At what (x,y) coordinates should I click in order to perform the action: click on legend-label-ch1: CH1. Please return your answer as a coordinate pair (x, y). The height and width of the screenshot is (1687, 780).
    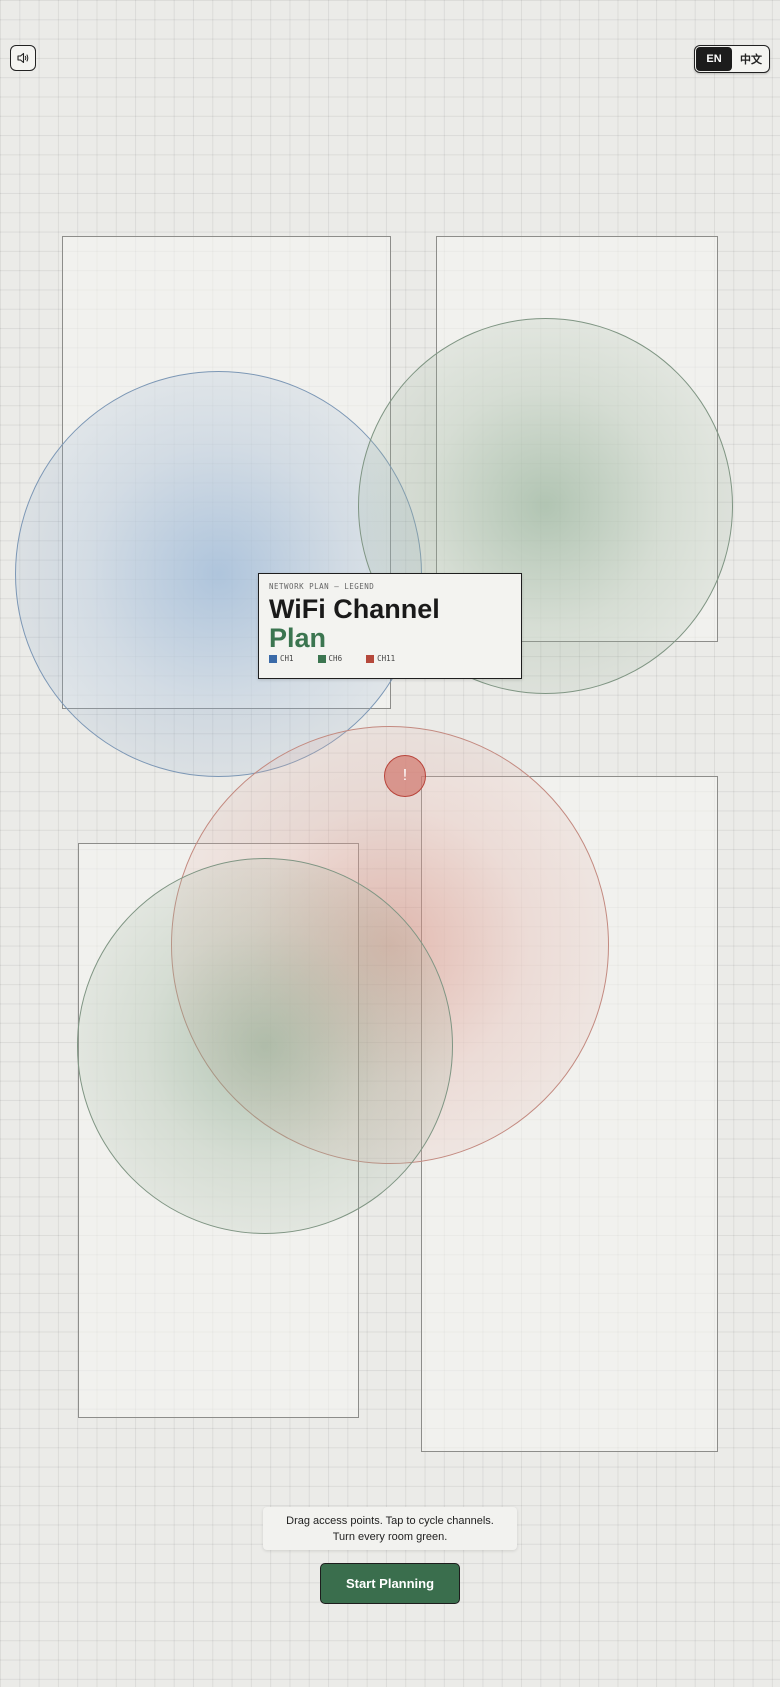
    Looking at the image, I should click on (287, 658).